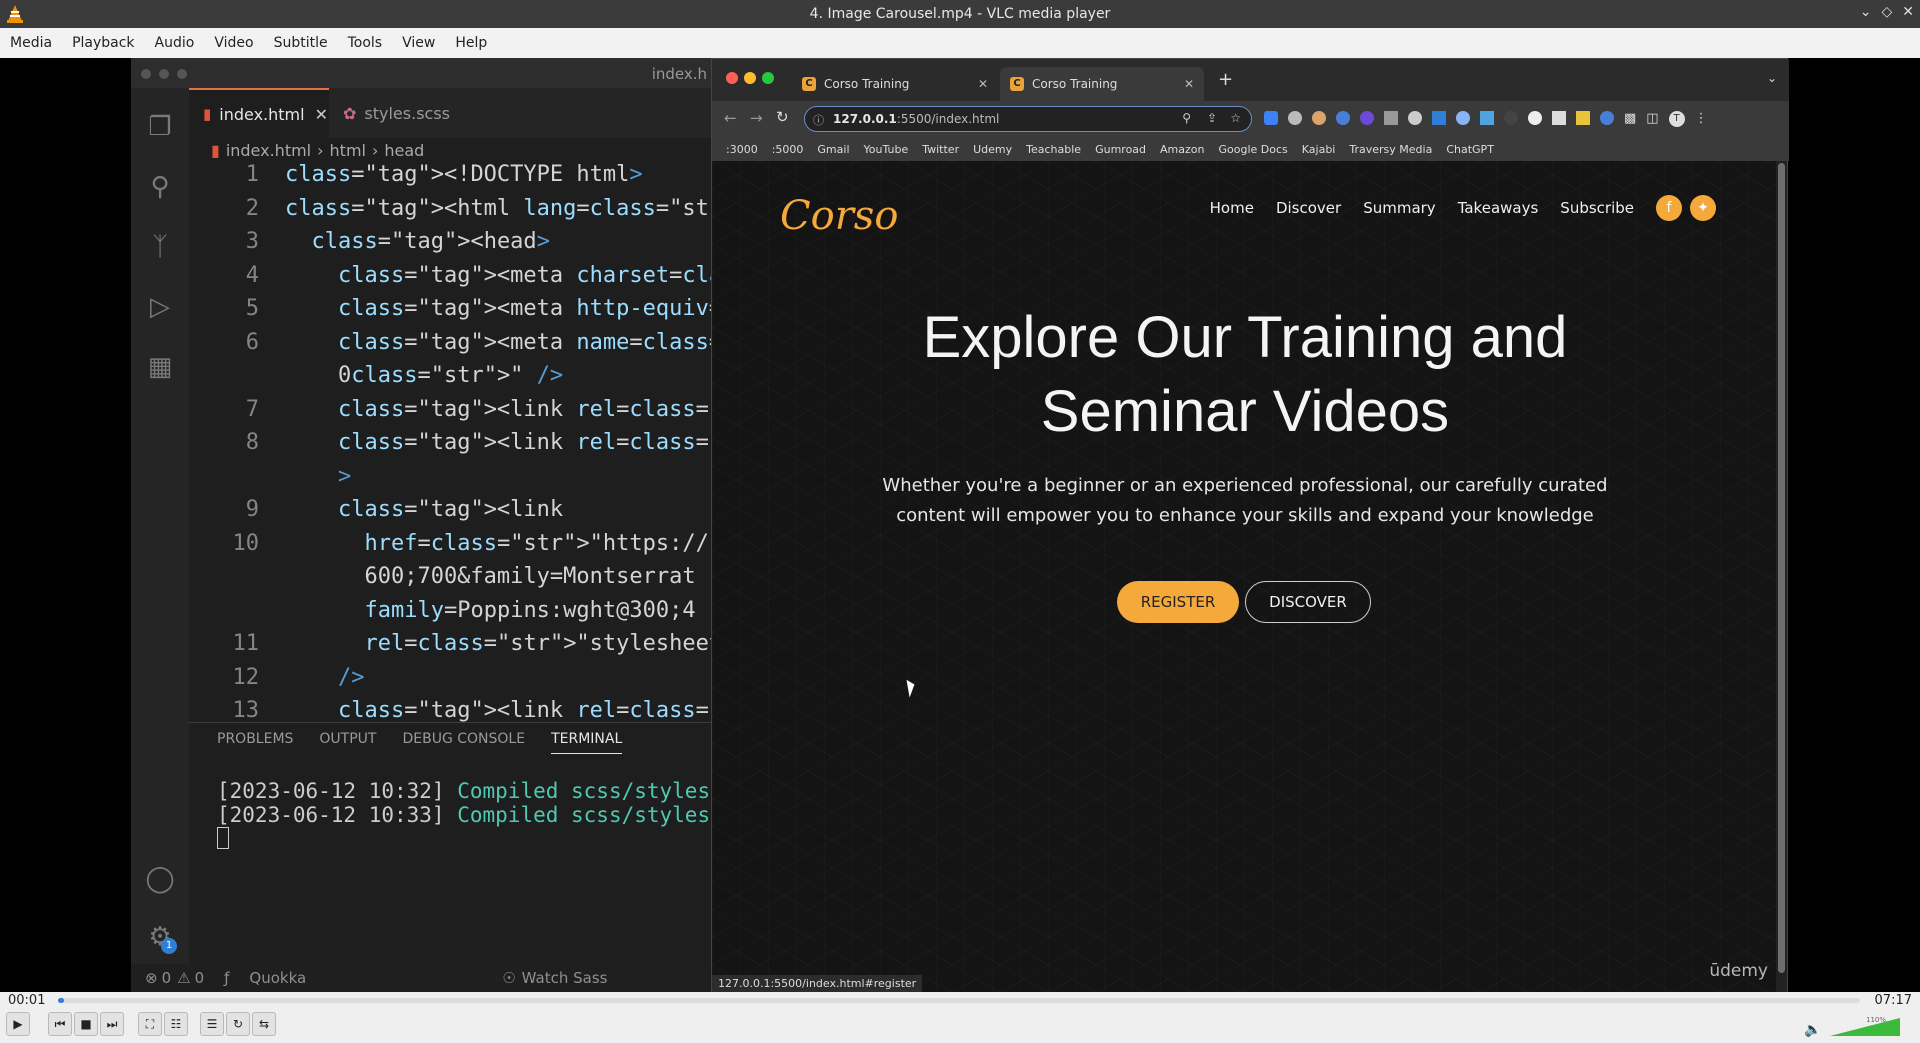  I want to click on breadcrumb-file: index.html, so click(268, 150).